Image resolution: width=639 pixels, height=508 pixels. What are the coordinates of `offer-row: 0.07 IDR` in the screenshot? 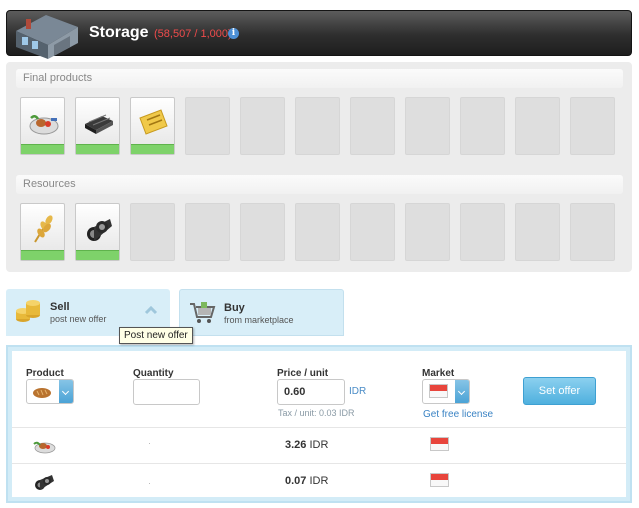 It's located at (319, 481).